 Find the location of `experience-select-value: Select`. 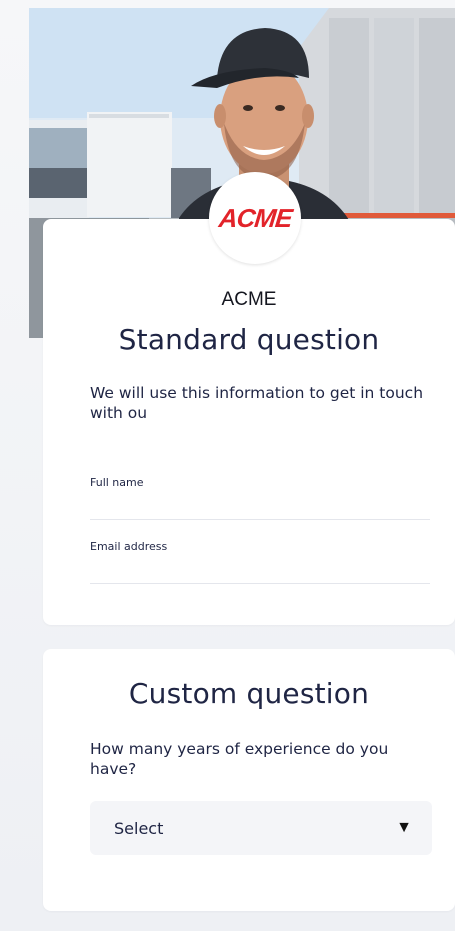

experience-select-value: Select is located at coordinates (139, 828).